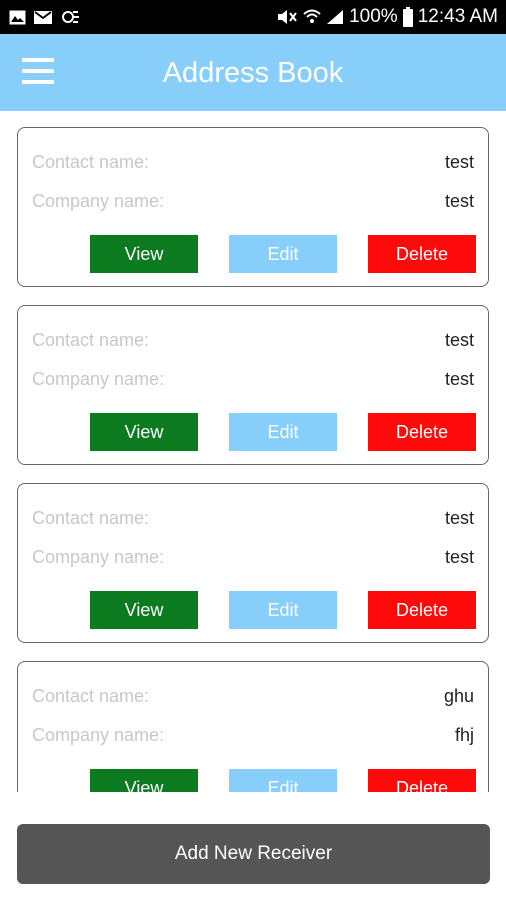  What do you see at coordinates (253, 735) in the screenshot?
I see `company-name-row: Company name: fhj` at bounding box center [253, 735].